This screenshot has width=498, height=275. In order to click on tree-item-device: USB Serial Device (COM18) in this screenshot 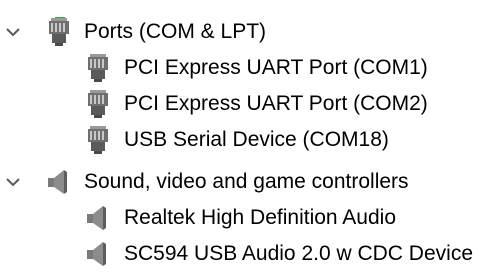, I will do `click(249, 140)`.